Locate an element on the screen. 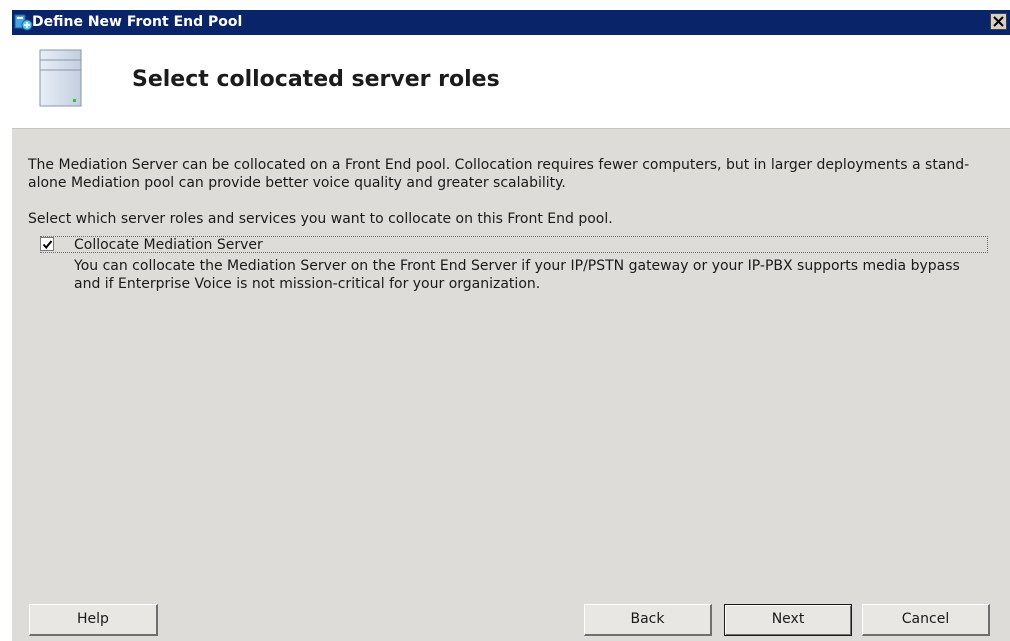 The image size is (1010, 641). collocate-mediation-checkbox is located at coordinates (47, 244).